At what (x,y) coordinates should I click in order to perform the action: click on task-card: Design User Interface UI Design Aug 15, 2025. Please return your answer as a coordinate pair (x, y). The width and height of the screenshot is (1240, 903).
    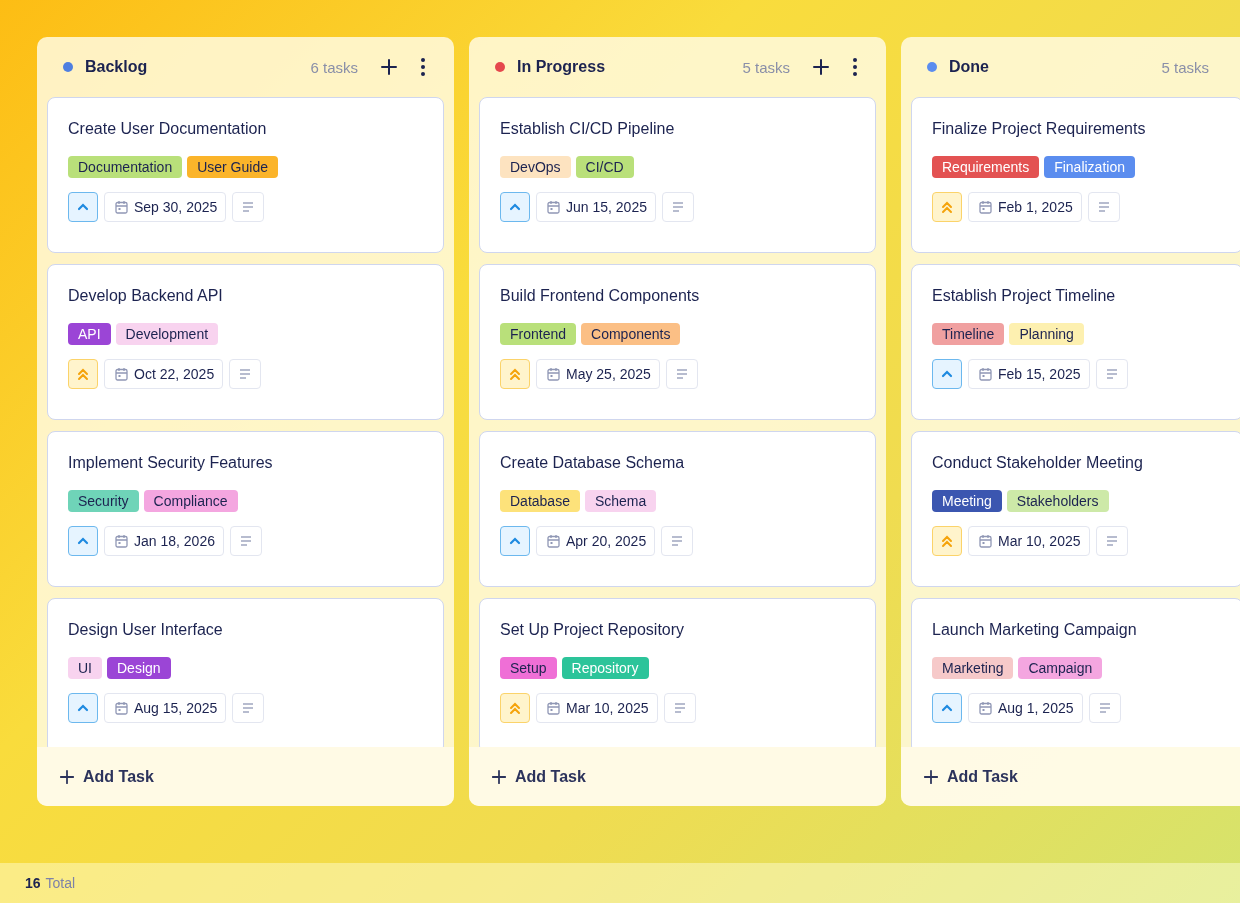
    Looking at the image, I should click on (245, 672).